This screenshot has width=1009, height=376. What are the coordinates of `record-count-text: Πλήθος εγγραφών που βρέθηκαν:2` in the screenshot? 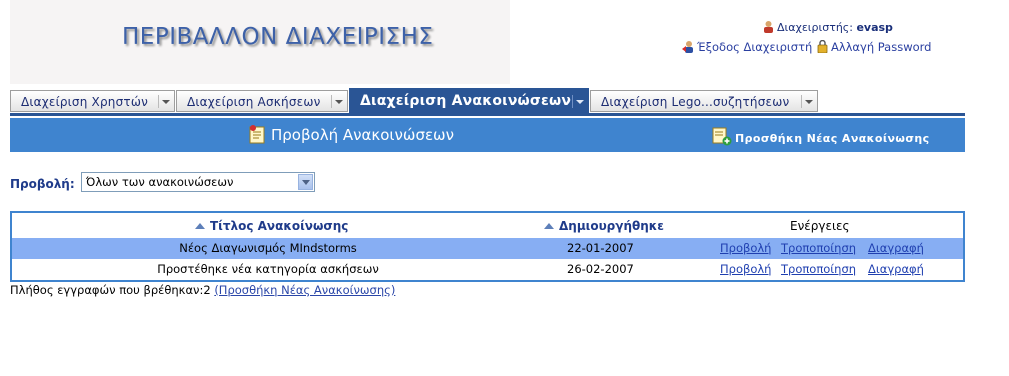 It's located at (110, 290).